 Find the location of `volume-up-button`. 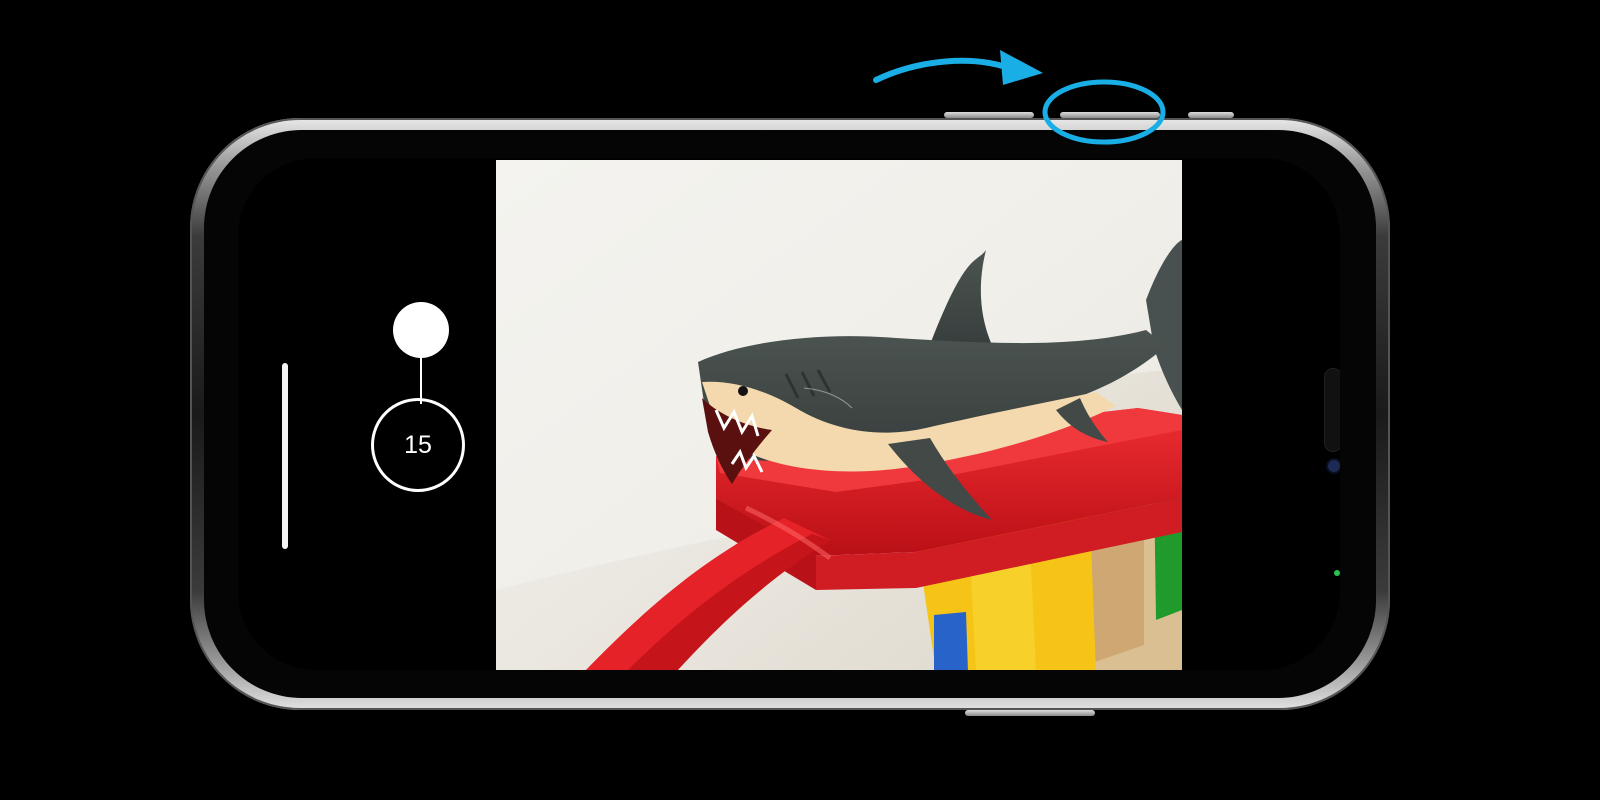

volume-up-button is located at coordinates (989, 115).